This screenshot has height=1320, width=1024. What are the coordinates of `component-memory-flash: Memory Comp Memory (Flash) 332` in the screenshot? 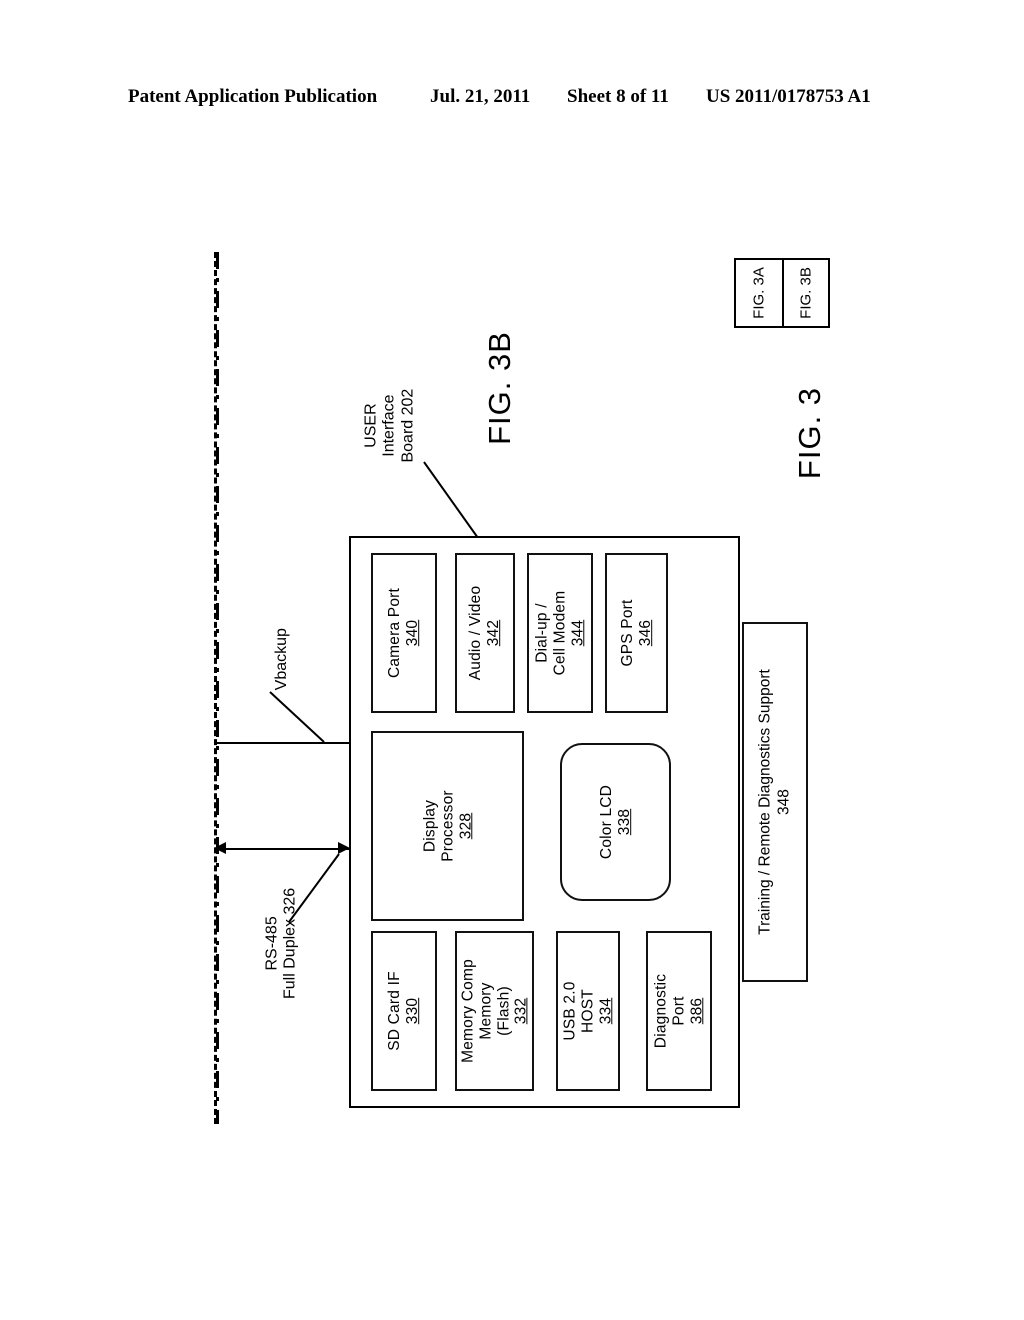 It's located at (494, 1011).